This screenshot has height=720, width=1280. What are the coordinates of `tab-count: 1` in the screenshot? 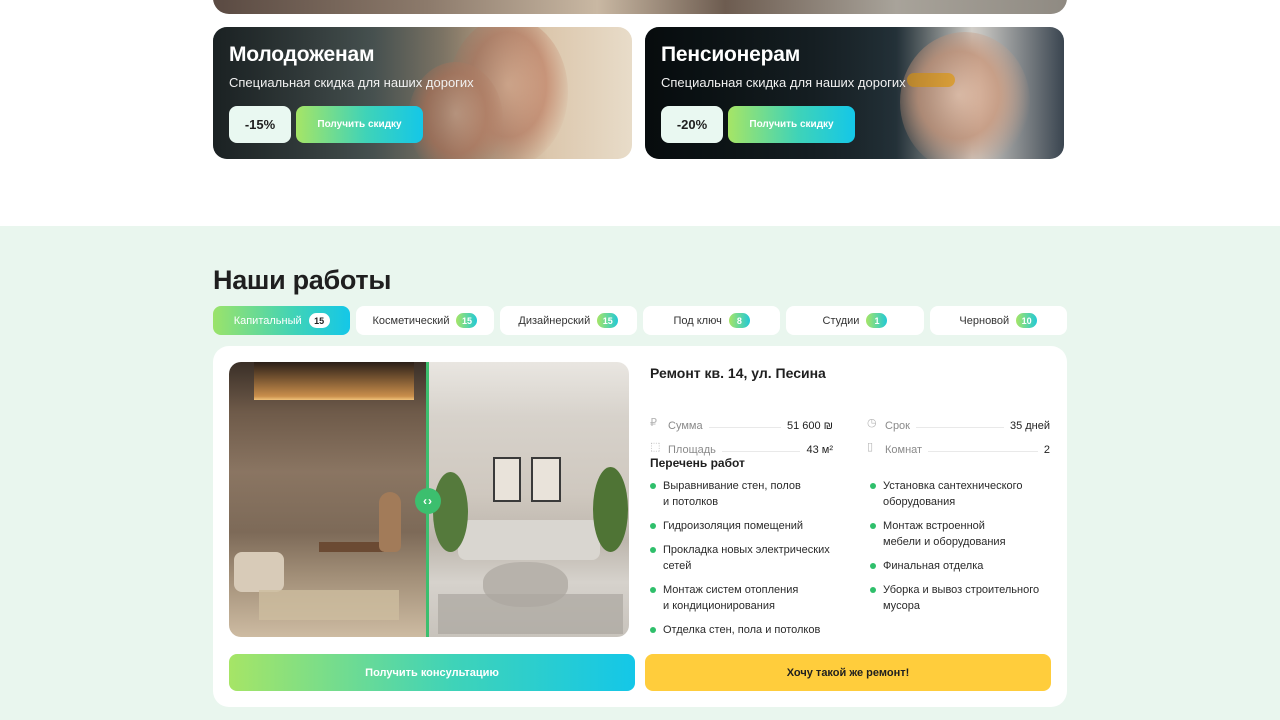 It's located at (877, 320).